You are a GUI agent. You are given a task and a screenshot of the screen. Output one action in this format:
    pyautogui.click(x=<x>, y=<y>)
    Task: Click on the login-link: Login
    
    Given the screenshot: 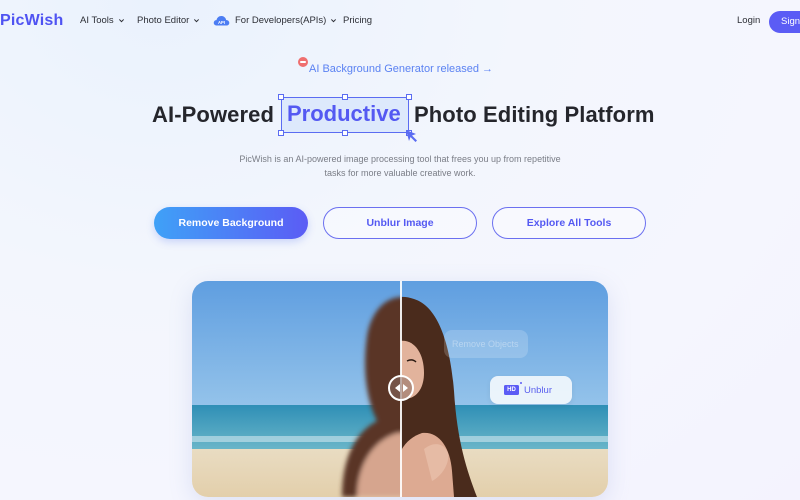 What is the action you would take?
    pyautogui.click(x=748, y=20)
    